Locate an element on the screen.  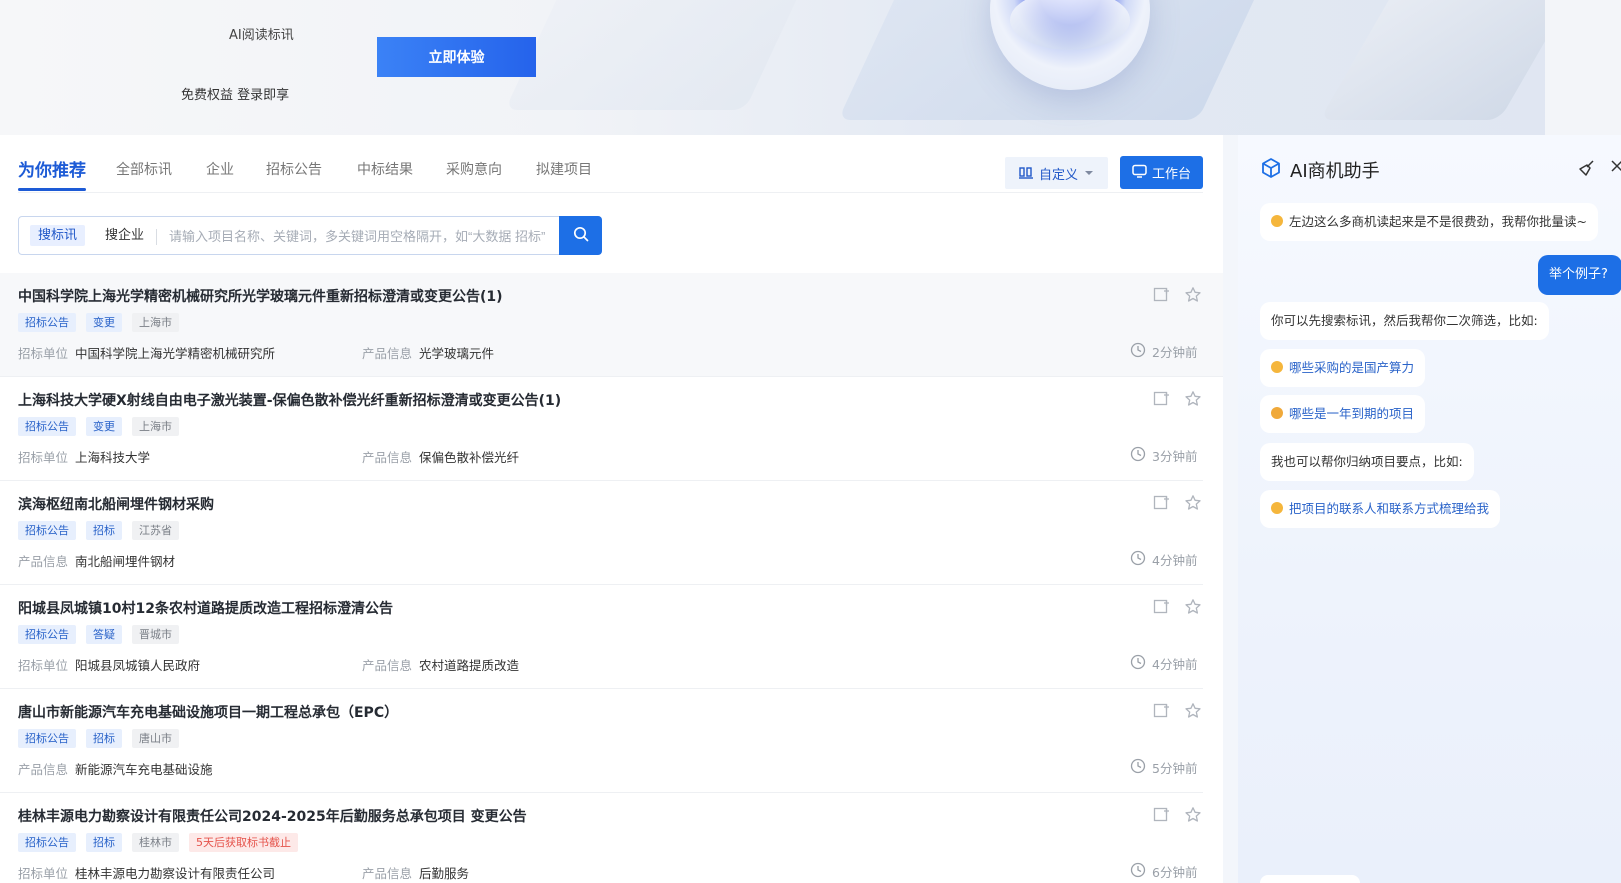
workbench-button: 工作台 is located at coordinates (1161, 172).